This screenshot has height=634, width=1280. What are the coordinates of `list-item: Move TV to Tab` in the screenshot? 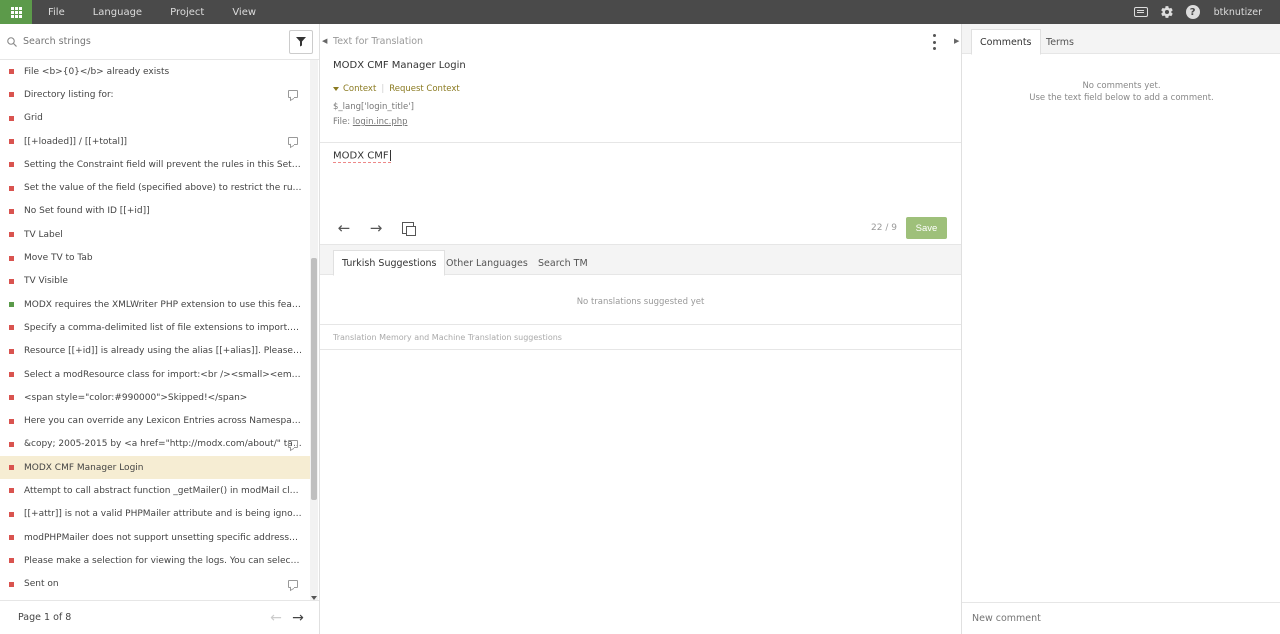 It's located at (155, 257).